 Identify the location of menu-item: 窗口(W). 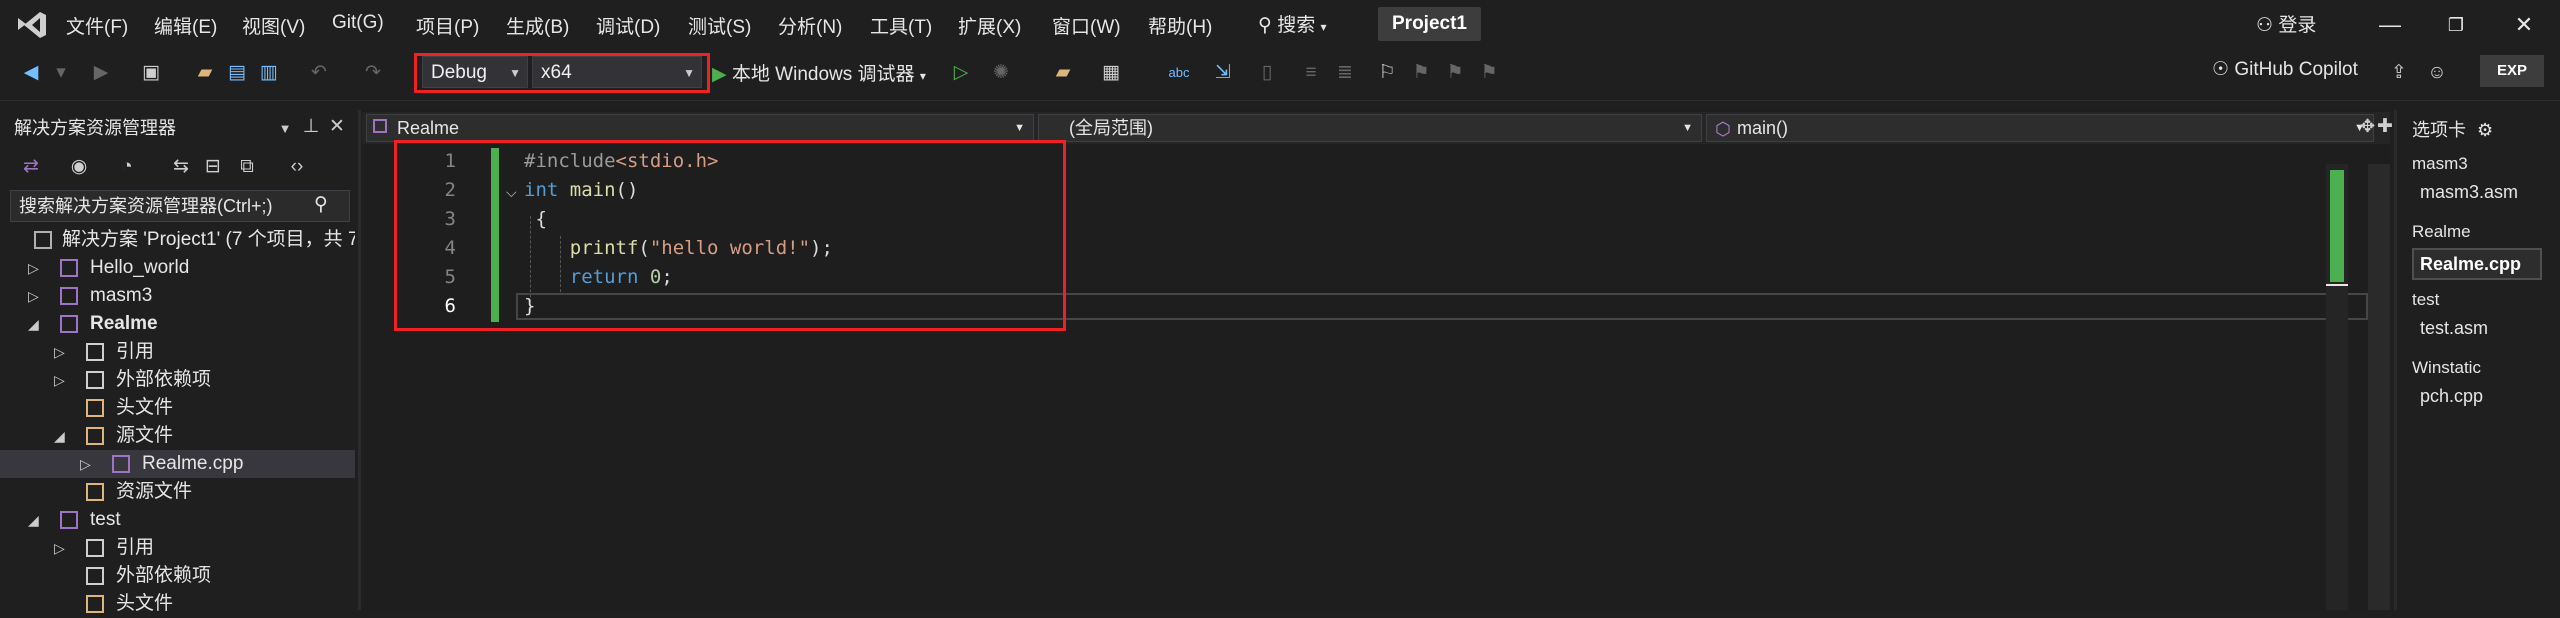
(1086, 25).